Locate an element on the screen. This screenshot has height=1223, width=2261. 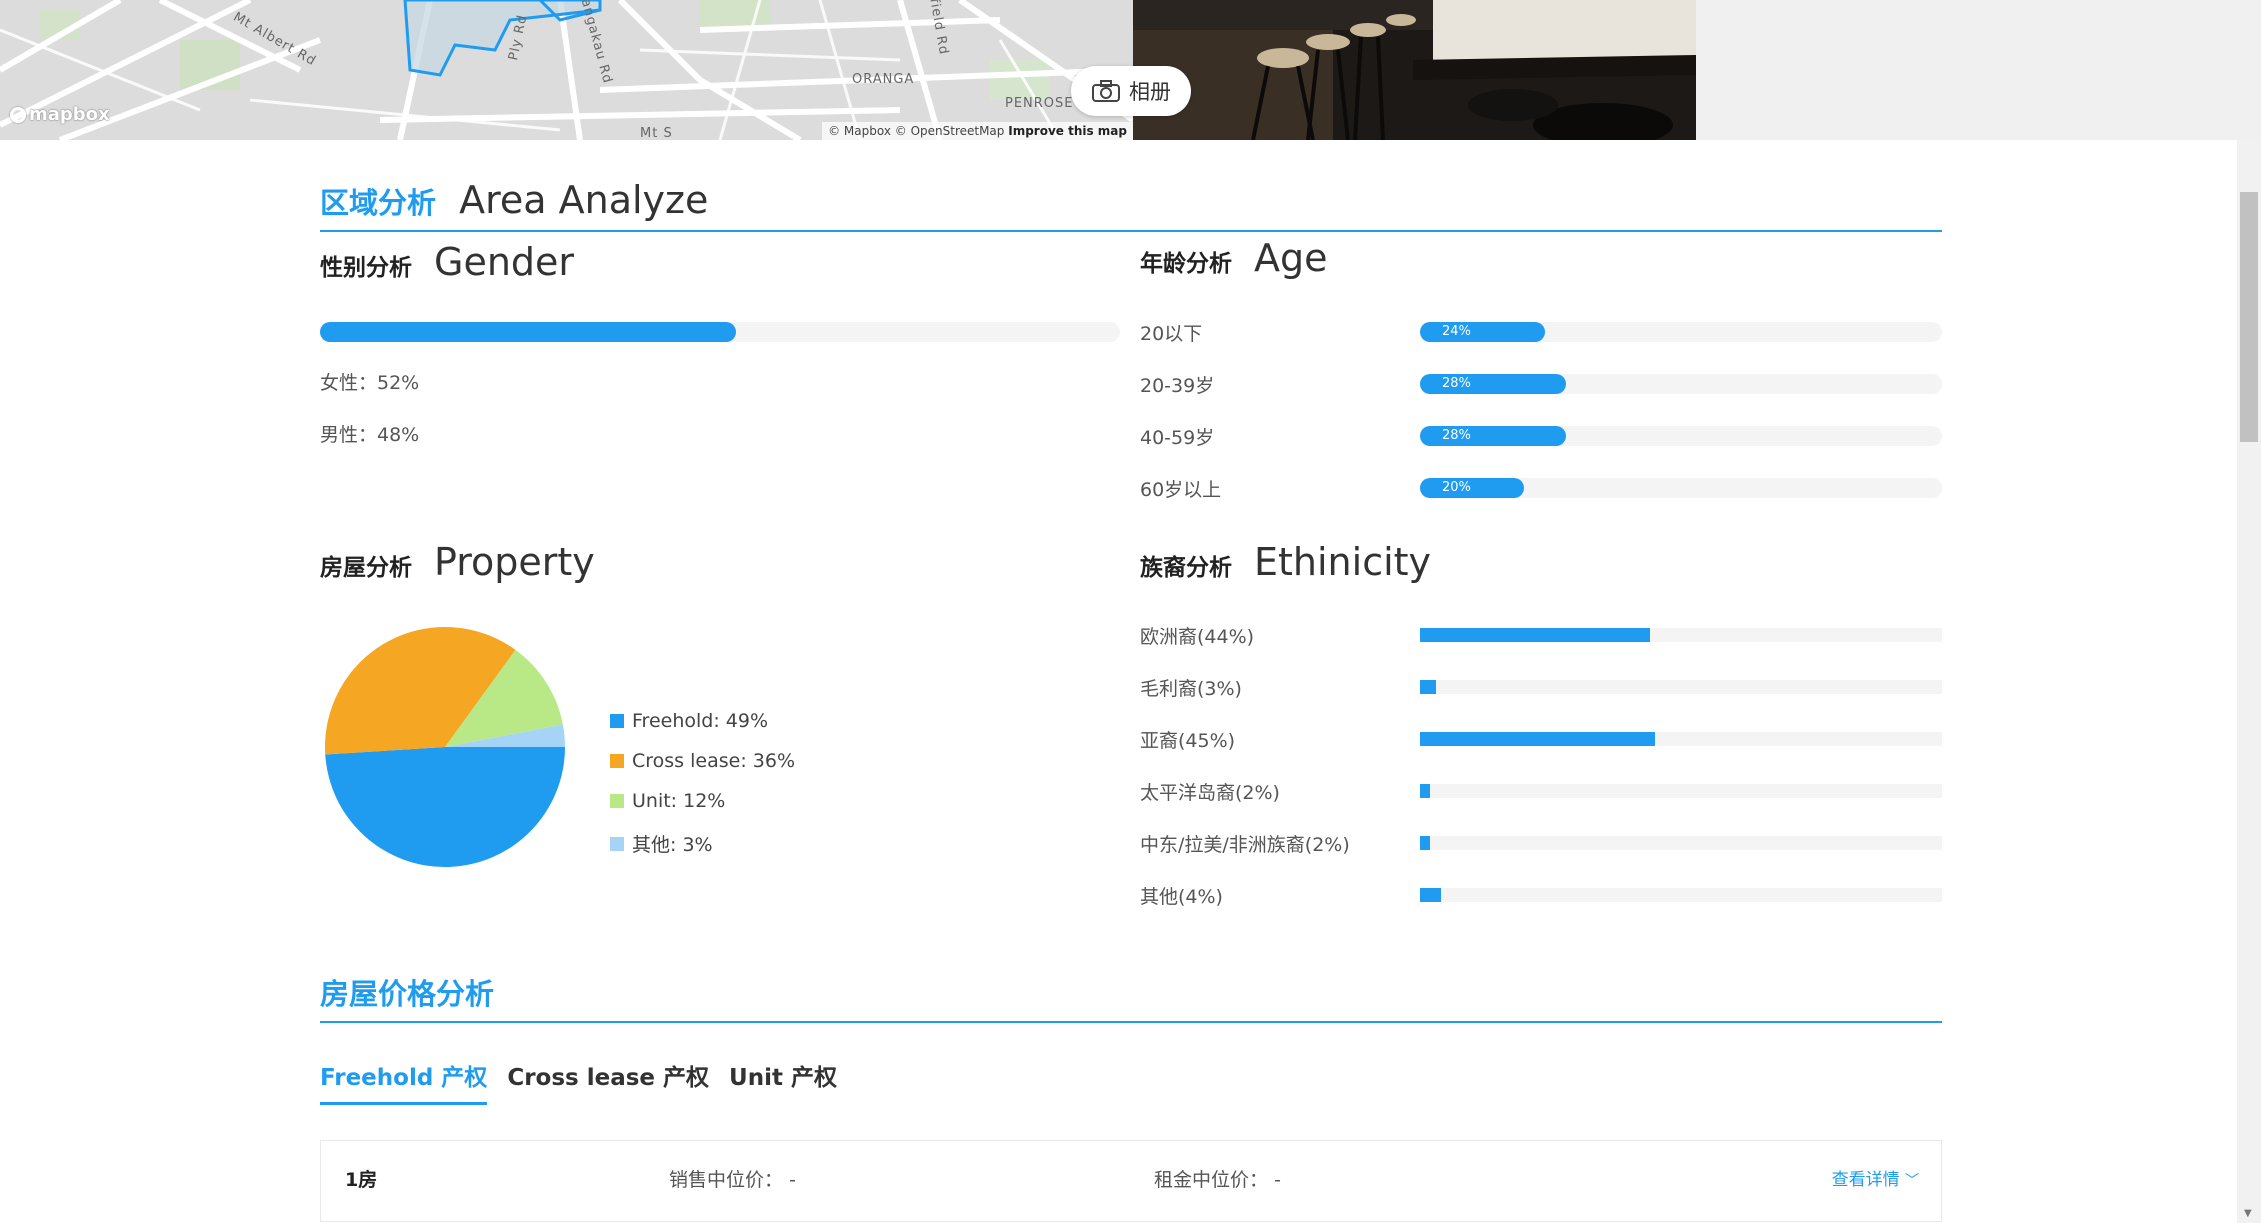
gender-bar-track is located at coordinates (720, 332).